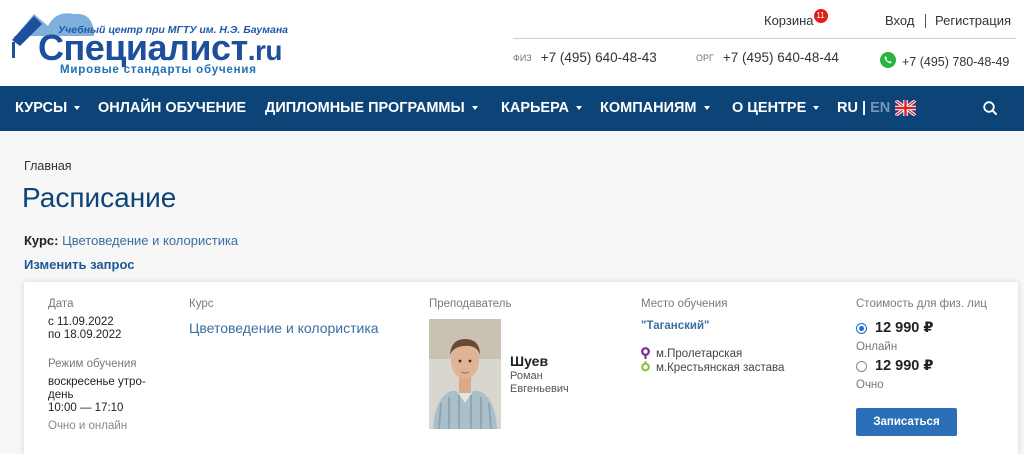 The image size is (1024, 454). Describe the element at coordinates (201, 304) in the screenshot. I see `course-label: Курс` at that location.